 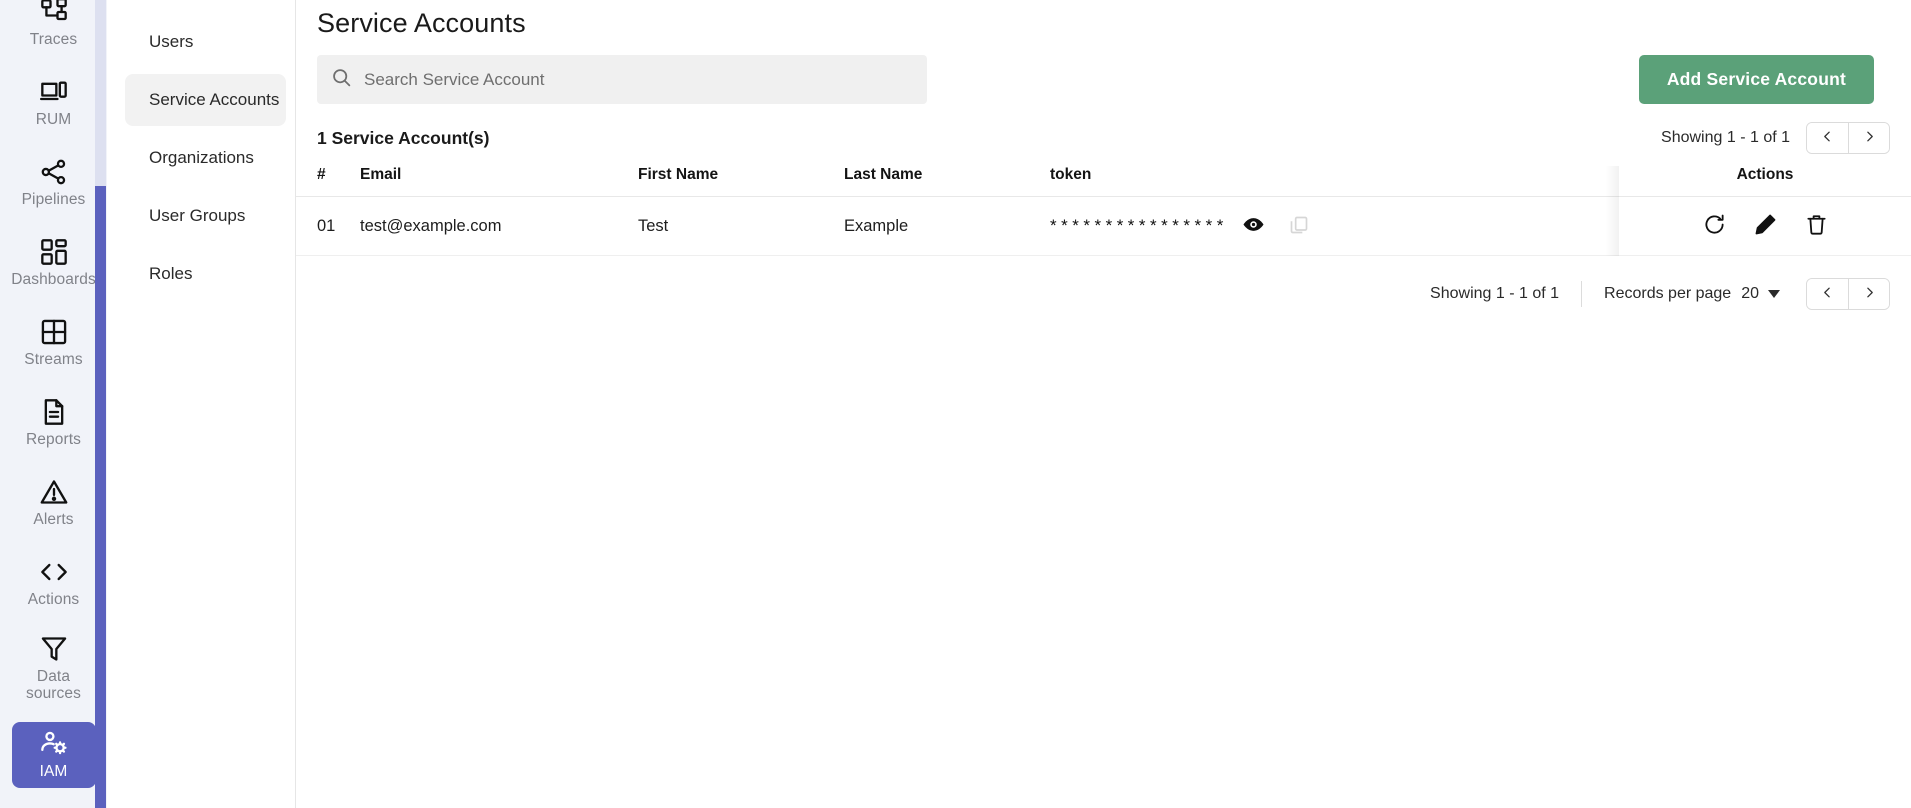 I want to click on top-next-page-button, so click(x=1868, y=138).